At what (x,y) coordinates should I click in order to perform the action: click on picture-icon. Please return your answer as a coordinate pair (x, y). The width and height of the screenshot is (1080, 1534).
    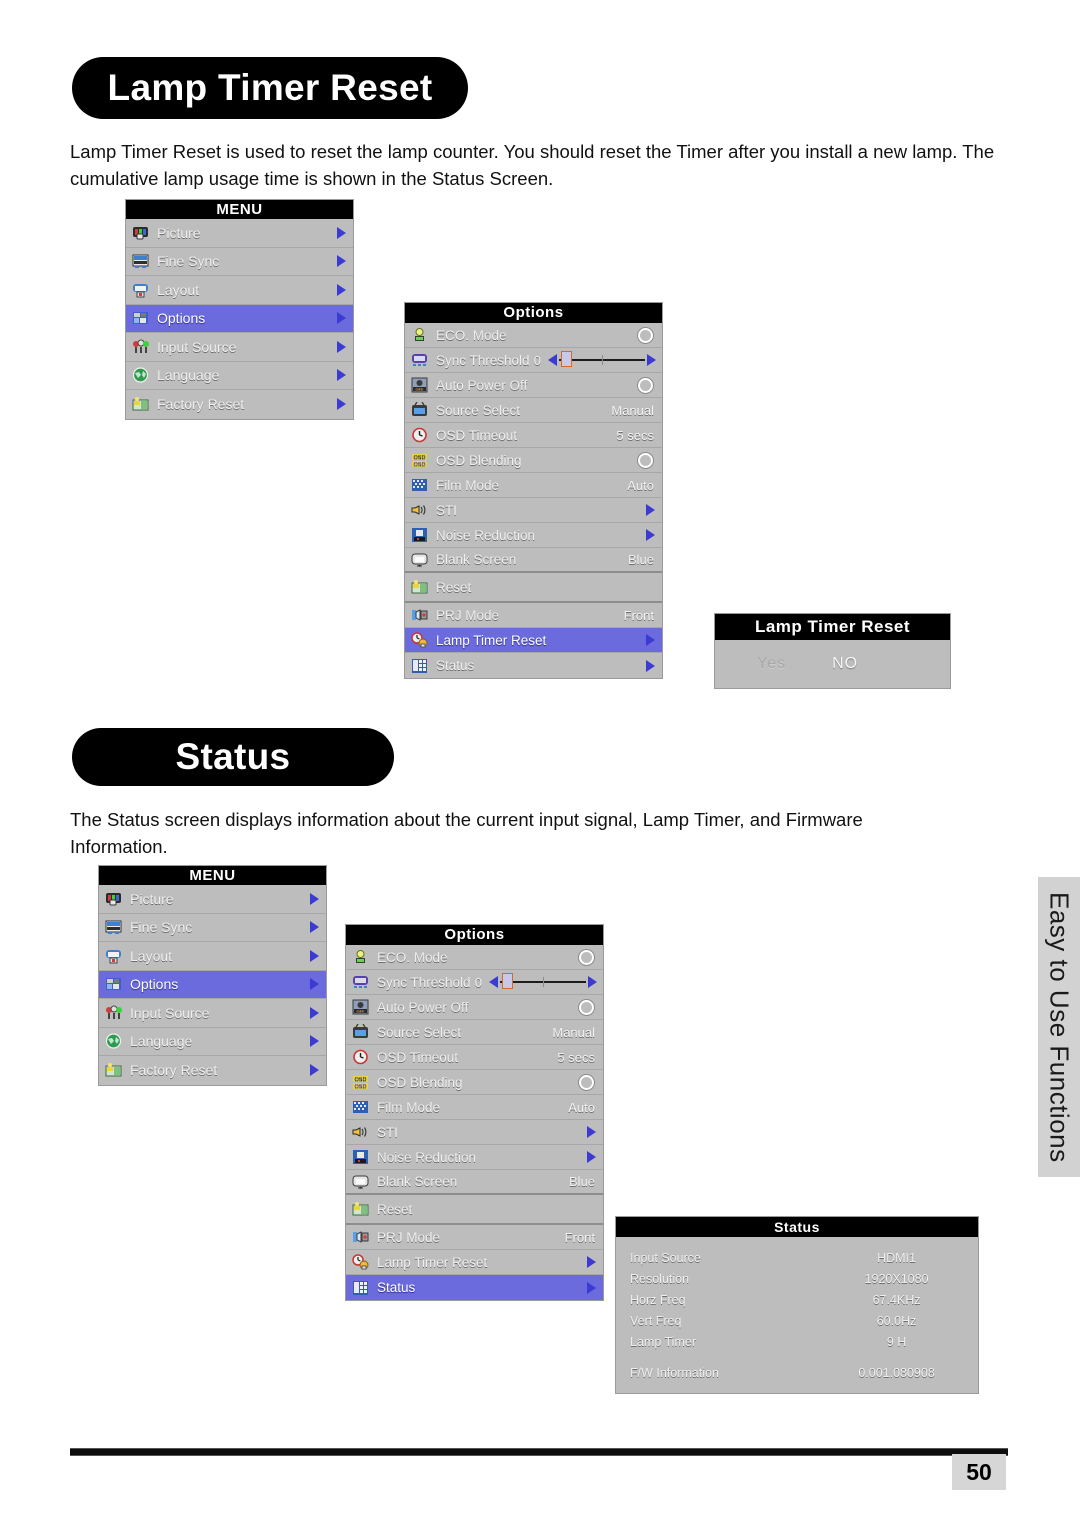
    Looking at the image, I should click on (140, 233).